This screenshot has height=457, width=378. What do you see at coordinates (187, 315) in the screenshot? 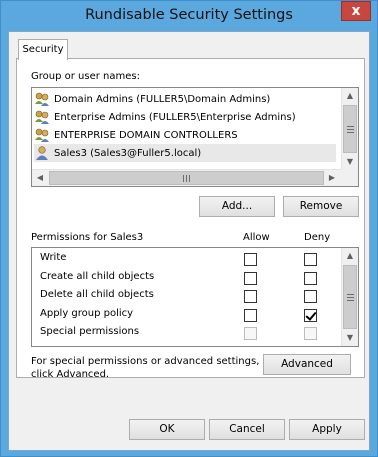
I see `permission-row: Apply group policy` at bounding box center [187, 315].